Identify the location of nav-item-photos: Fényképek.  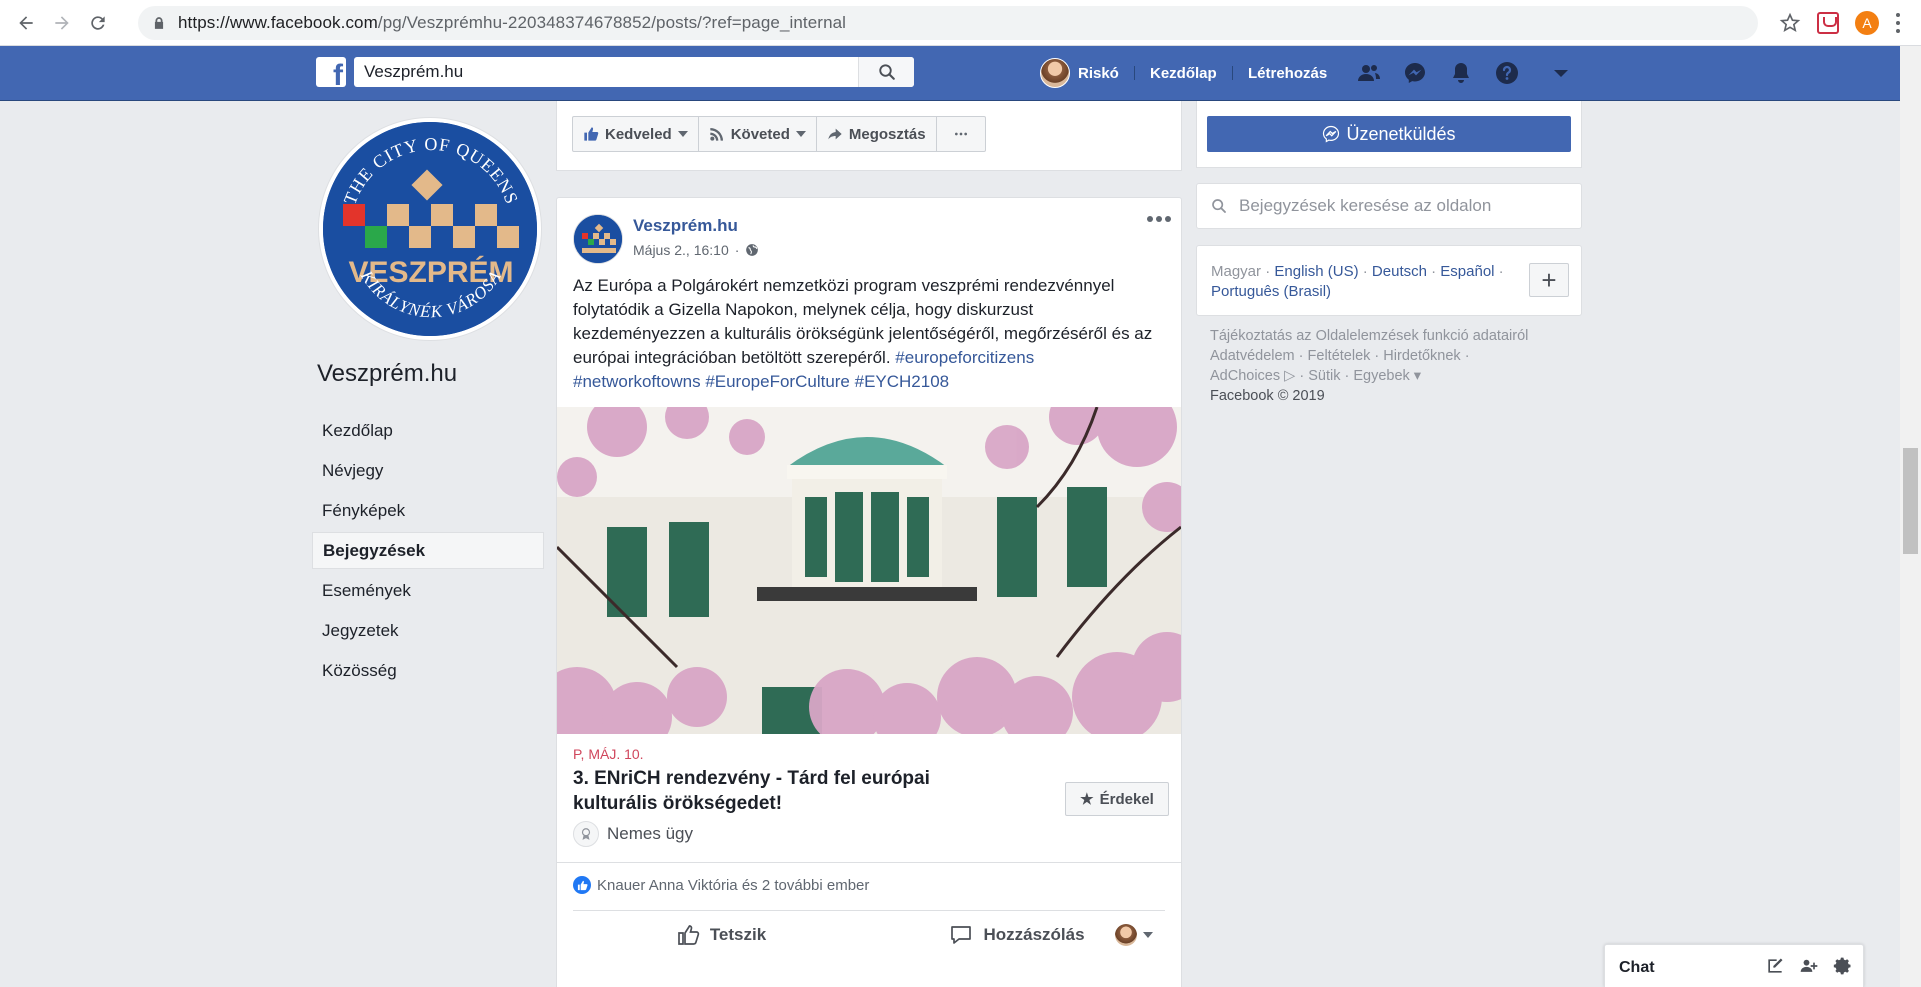
(428, 510).